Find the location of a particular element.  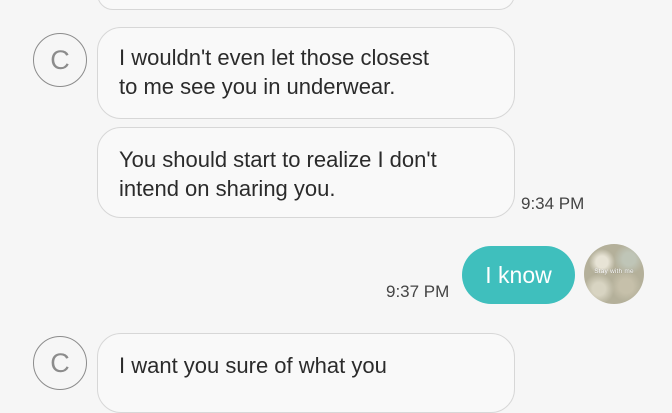

sent-message-bubble: I know is located at coordinates (518, 275).